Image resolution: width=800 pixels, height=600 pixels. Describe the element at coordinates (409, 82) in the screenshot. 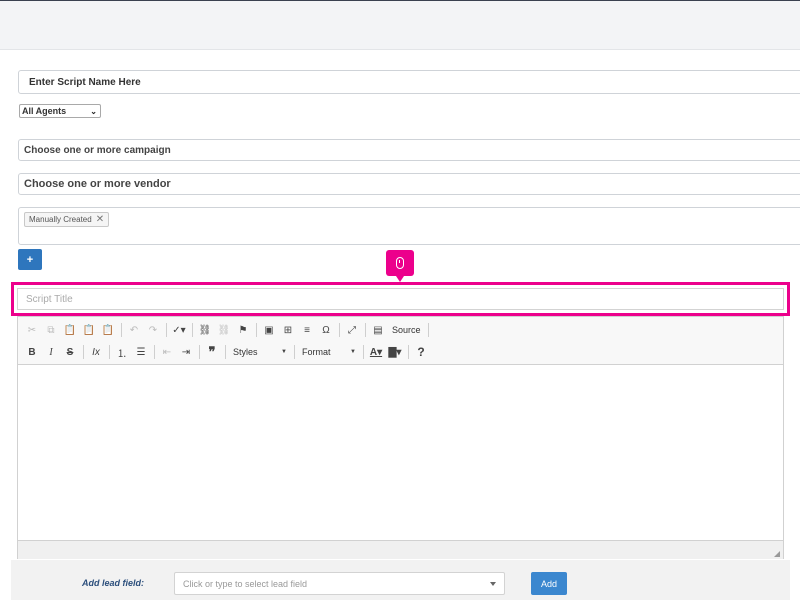

I see `script-name-input: Enter Script Name Here` at that location.